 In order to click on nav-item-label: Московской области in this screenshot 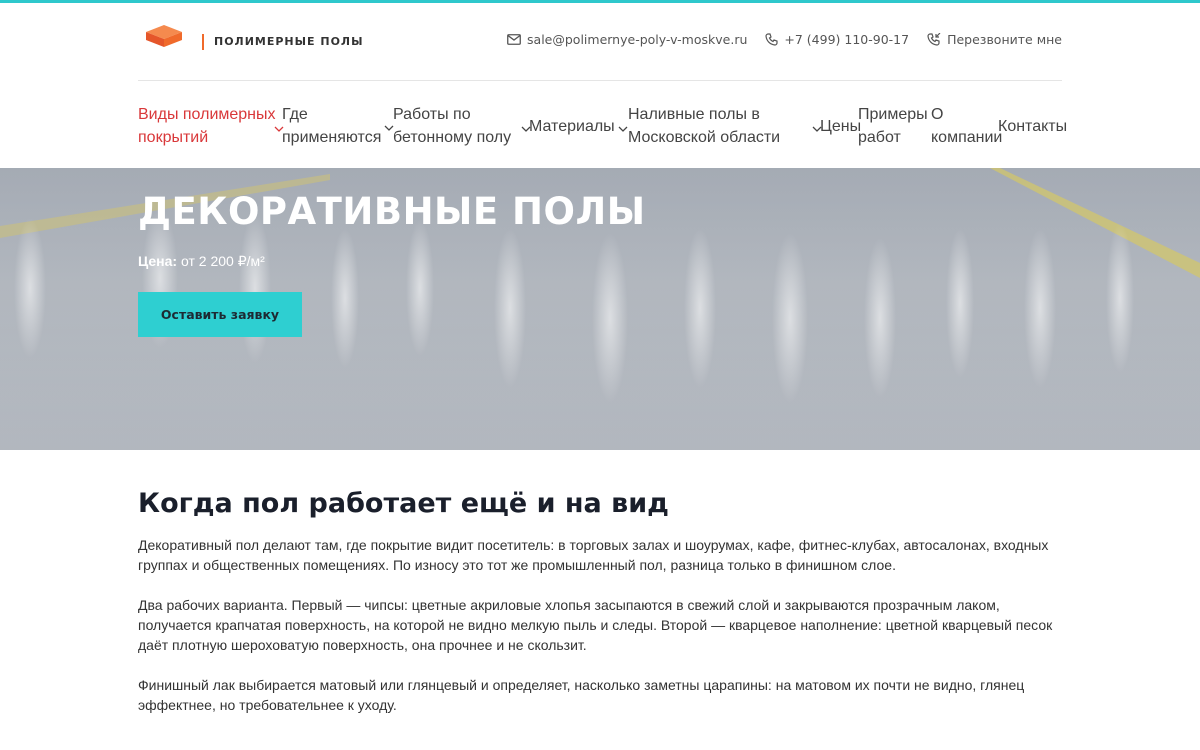, I will do `click(704, 137)`.